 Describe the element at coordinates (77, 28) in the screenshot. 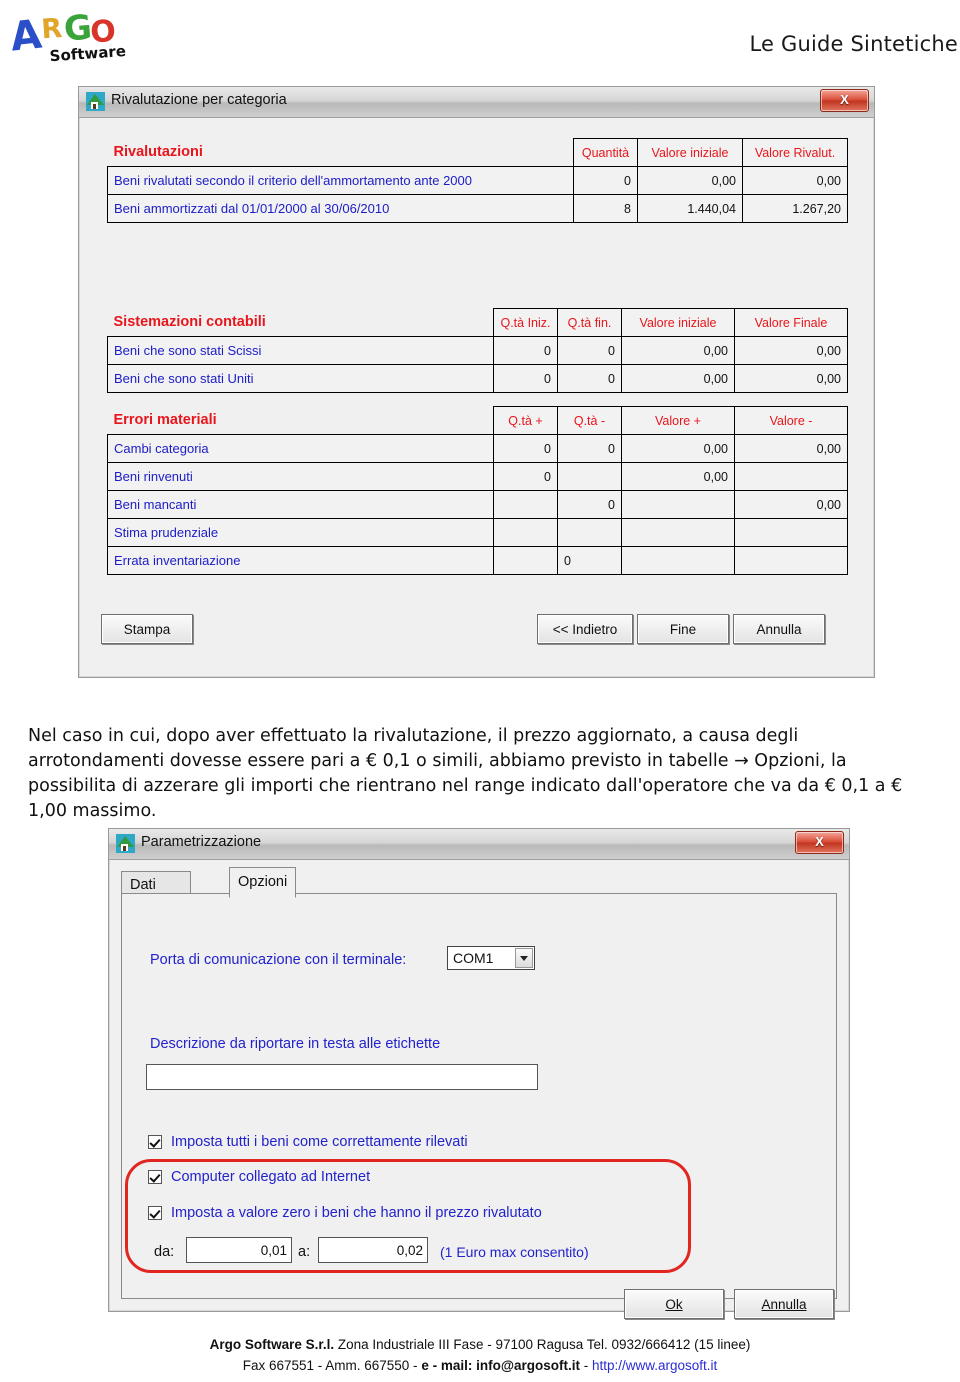

I see `svg-text: G` at that location.